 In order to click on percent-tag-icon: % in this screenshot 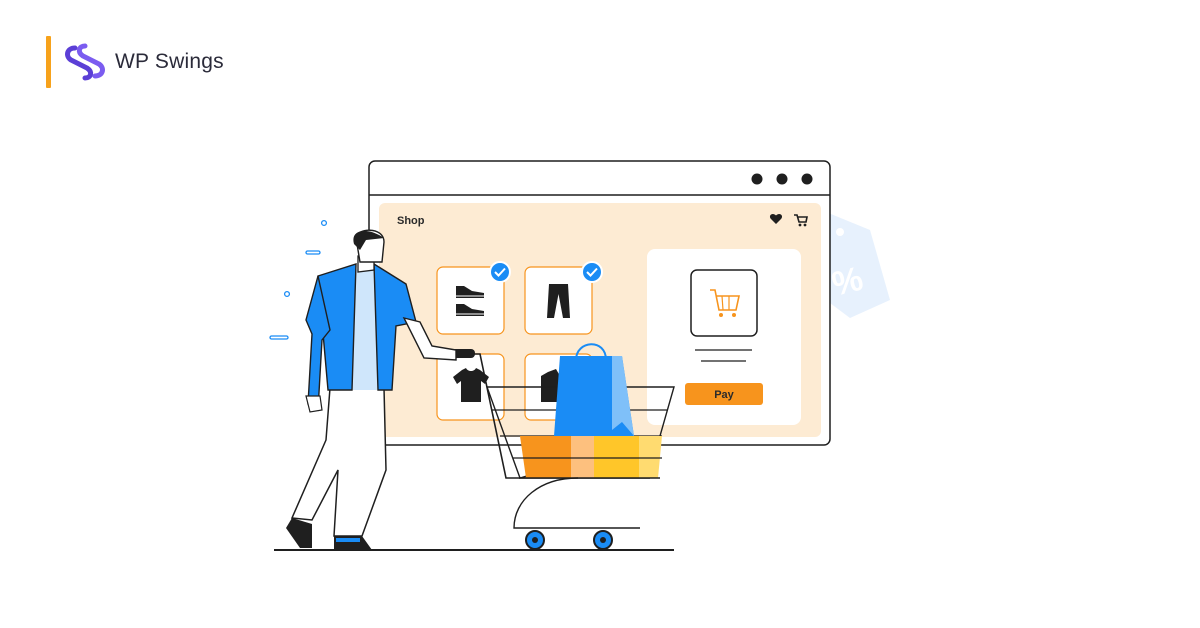, I will do `click(858, 265)`.